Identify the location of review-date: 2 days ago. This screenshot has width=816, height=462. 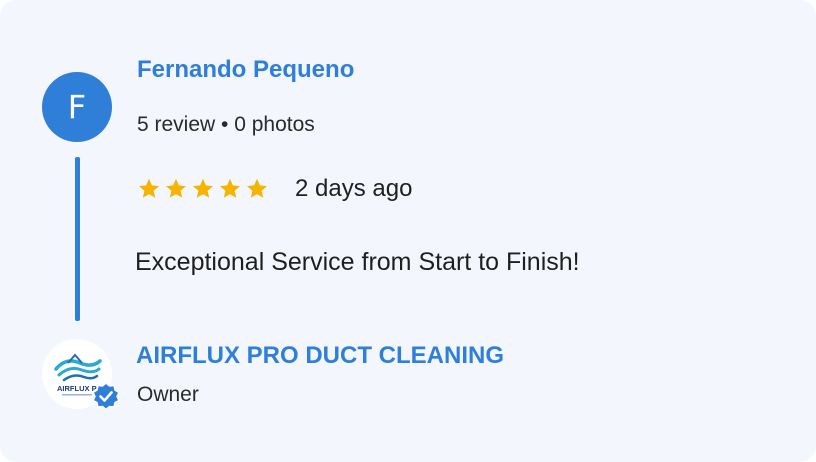
(354, 188).